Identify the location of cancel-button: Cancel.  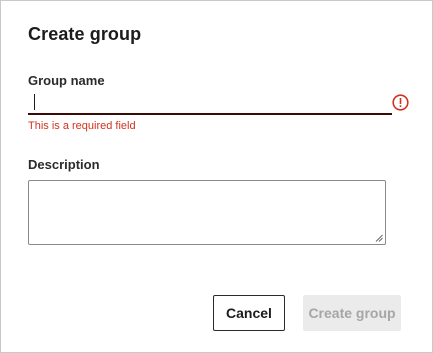
(249, 313).